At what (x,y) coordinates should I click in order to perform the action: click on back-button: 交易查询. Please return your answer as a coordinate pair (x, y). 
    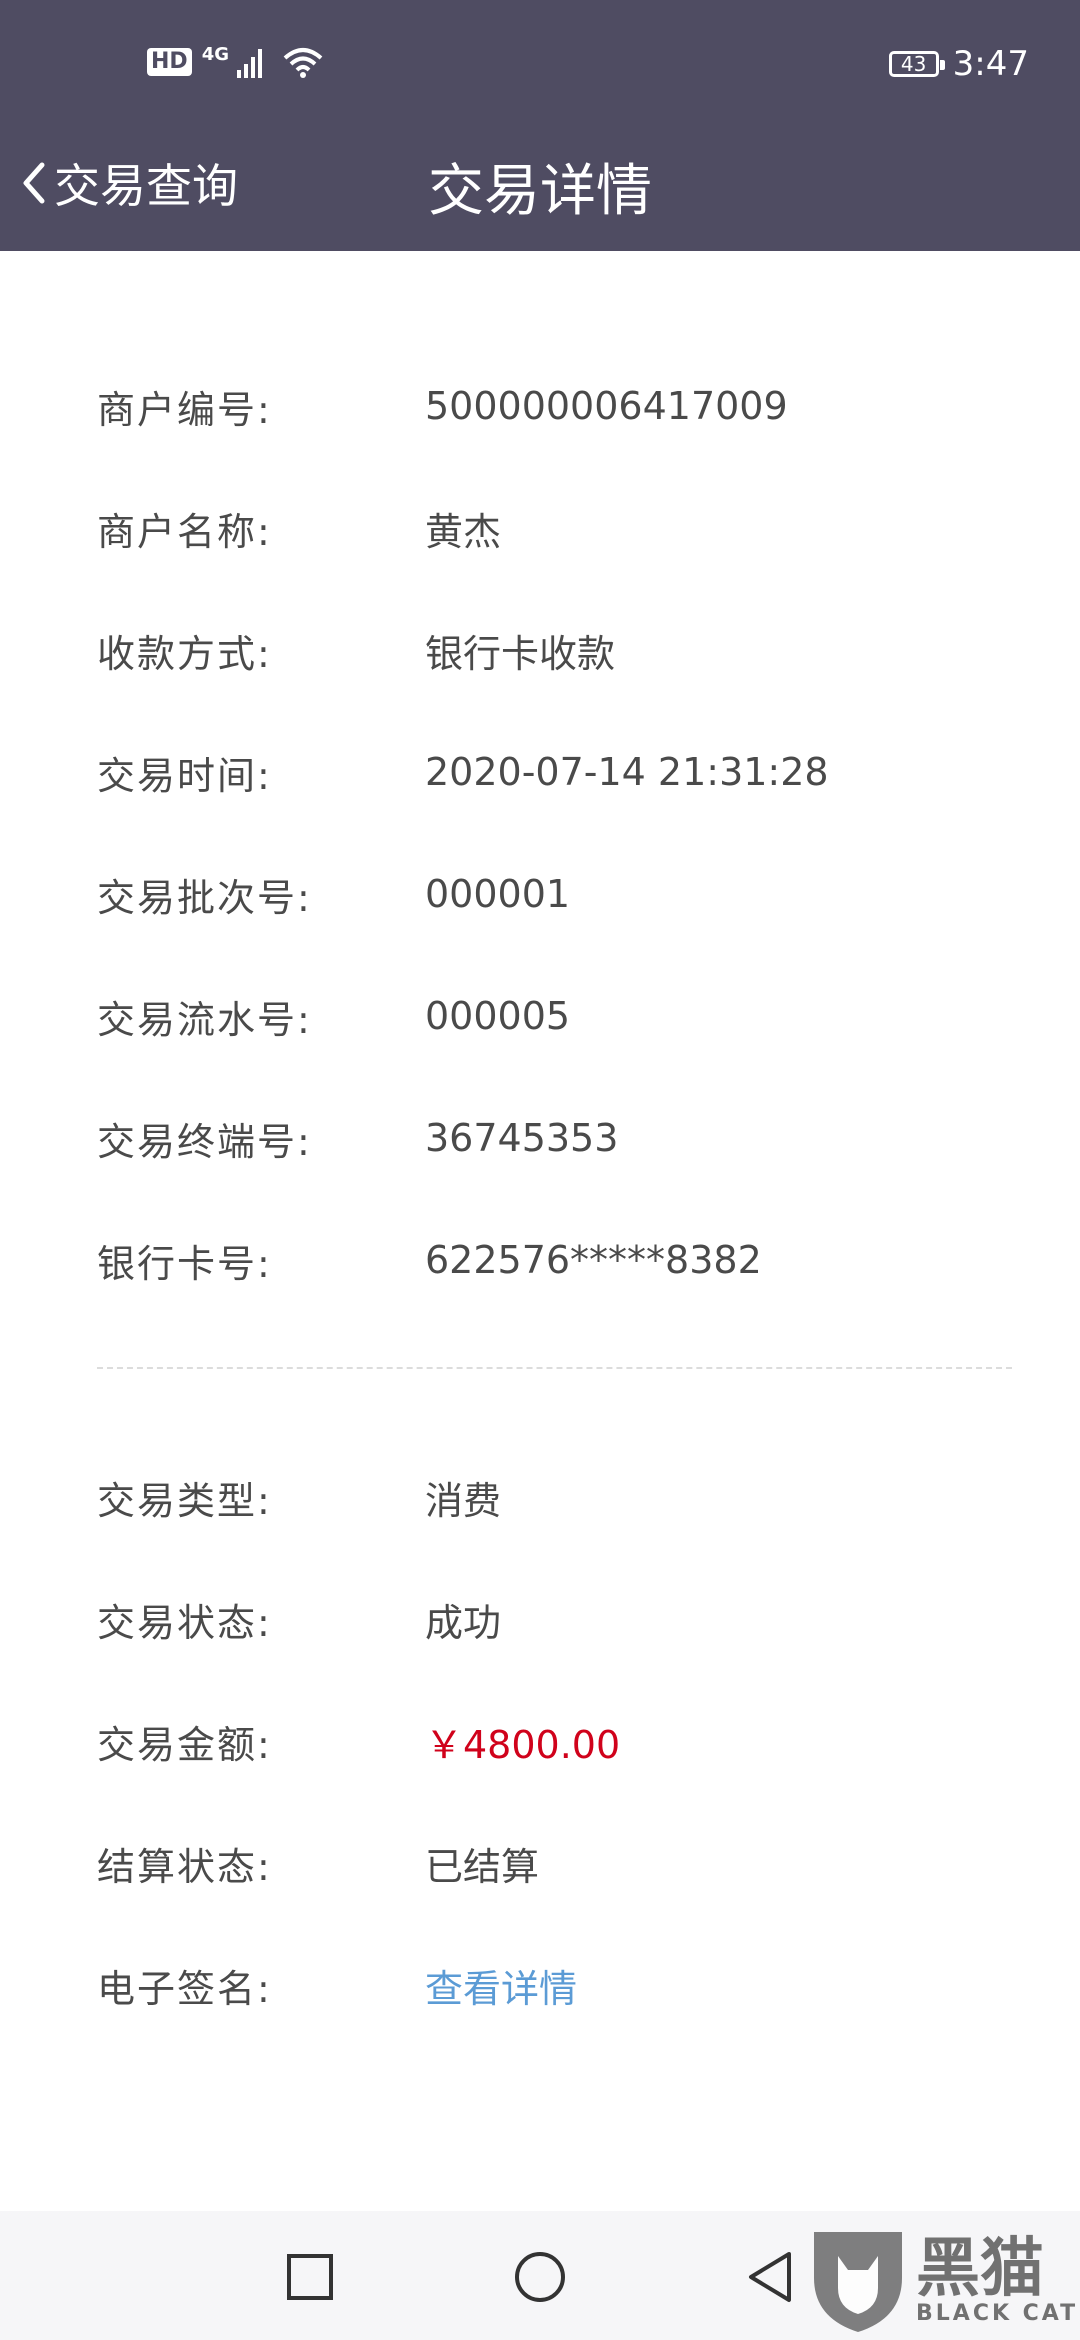
    Looking at the image, I should click on (130, 183).